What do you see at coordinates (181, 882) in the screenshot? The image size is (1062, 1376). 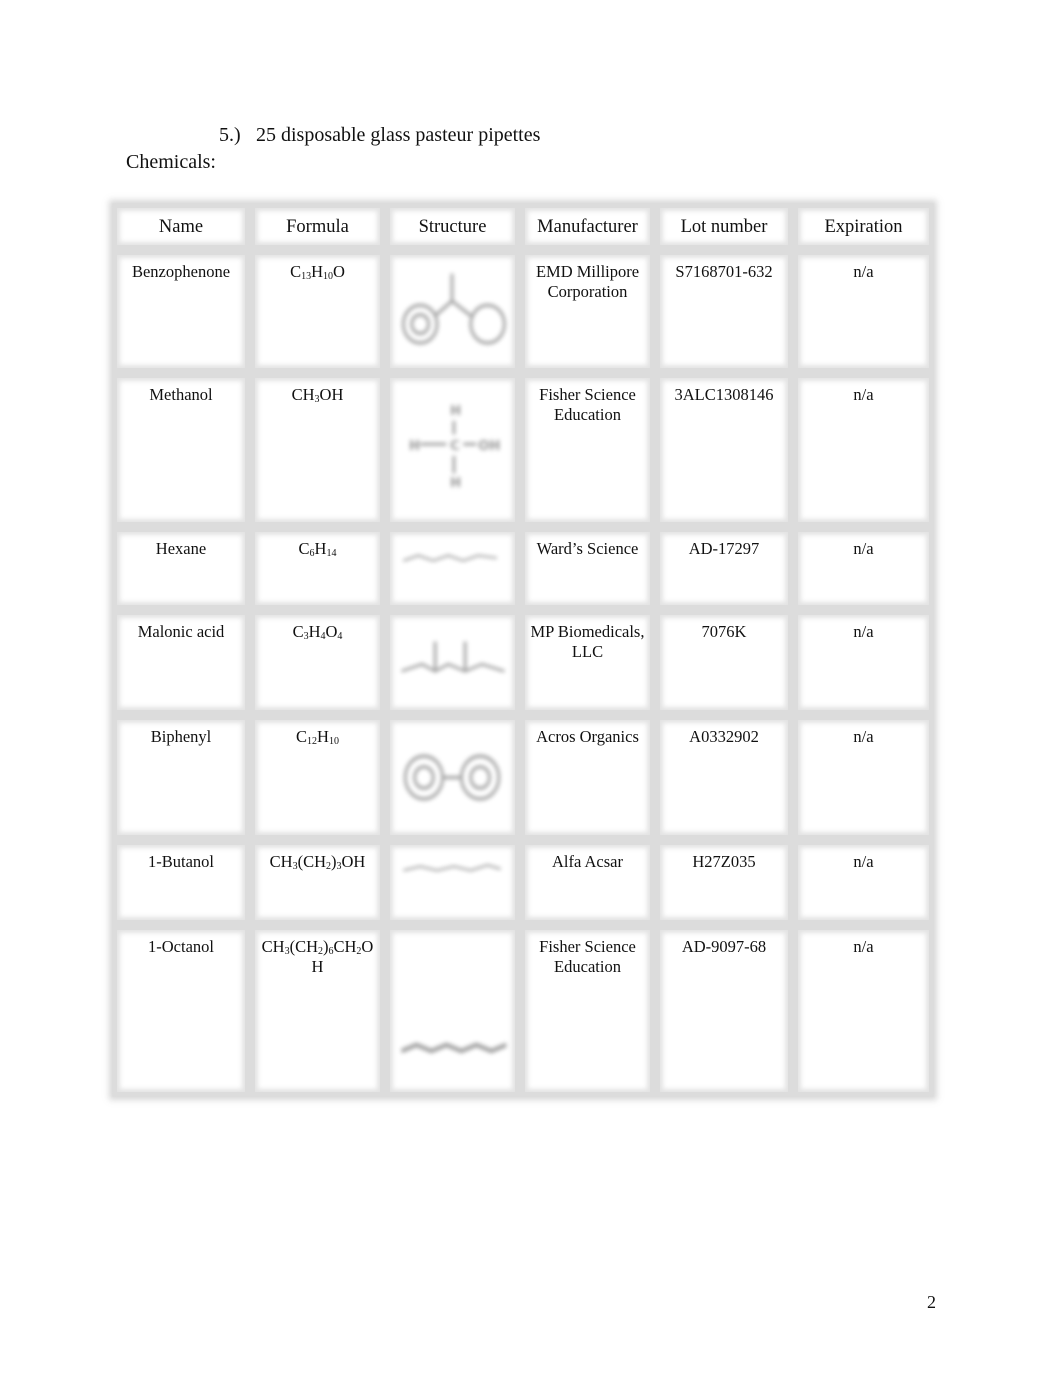 I see `cell-name: 1-Butanol` at bounding box center [181, 882].